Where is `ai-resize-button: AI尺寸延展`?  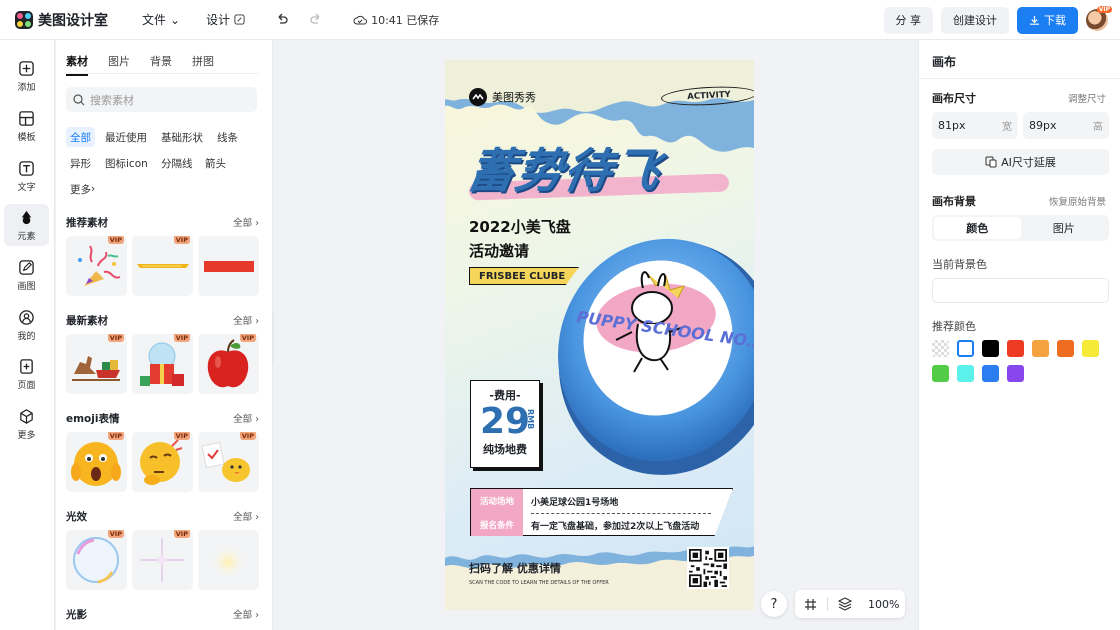
ai-resize-button: AI尺寸延展 is located at coordinates (1020, 162).